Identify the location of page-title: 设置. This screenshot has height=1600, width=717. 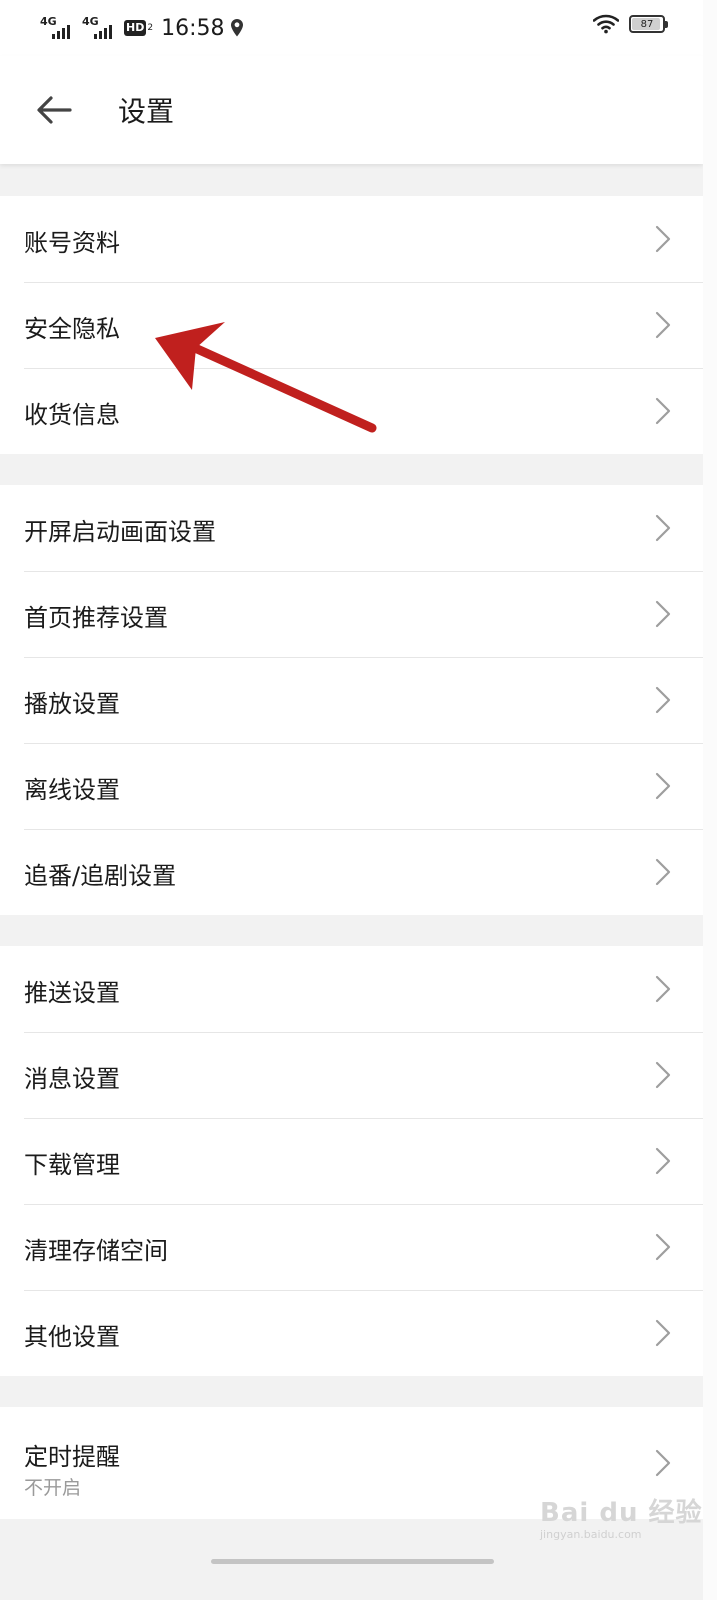
(146, 111).